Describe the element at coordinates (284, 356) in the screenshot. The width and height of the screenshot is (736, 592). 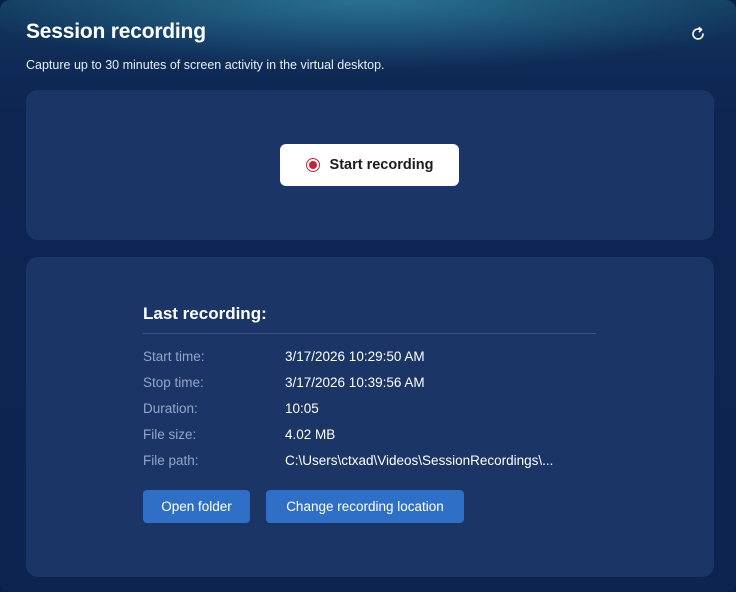
I see `start-time-row: Start time: 3/17/2026 10:29:50 AM` at that location.